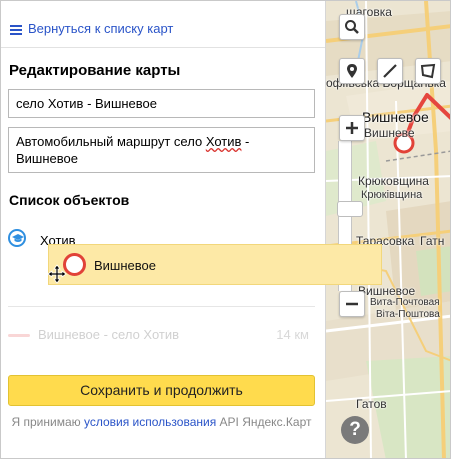 This screenshot has width=451, height=459. What do you see at coordinates (95, 70) in the screenshot?
I see `panel-title: Редактирование карты` at bounding box center [95, 70].